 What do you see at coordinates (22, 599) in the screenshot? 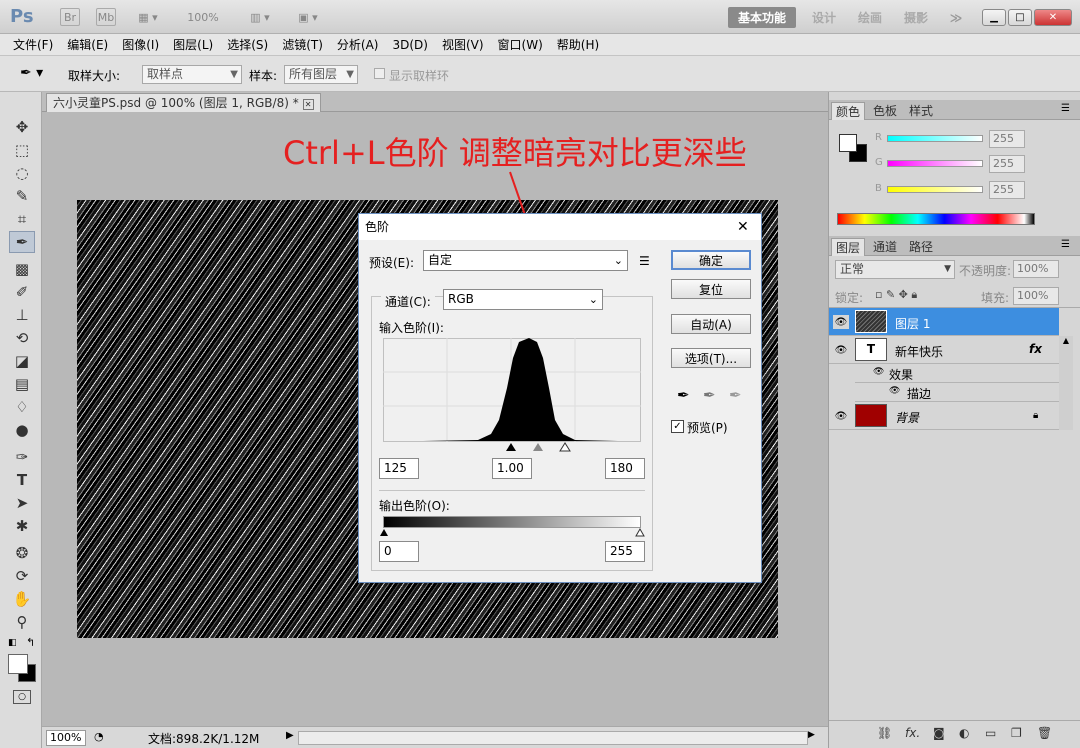
I see `hand-tool-icon: ✋` at bounding box center [22, 599].